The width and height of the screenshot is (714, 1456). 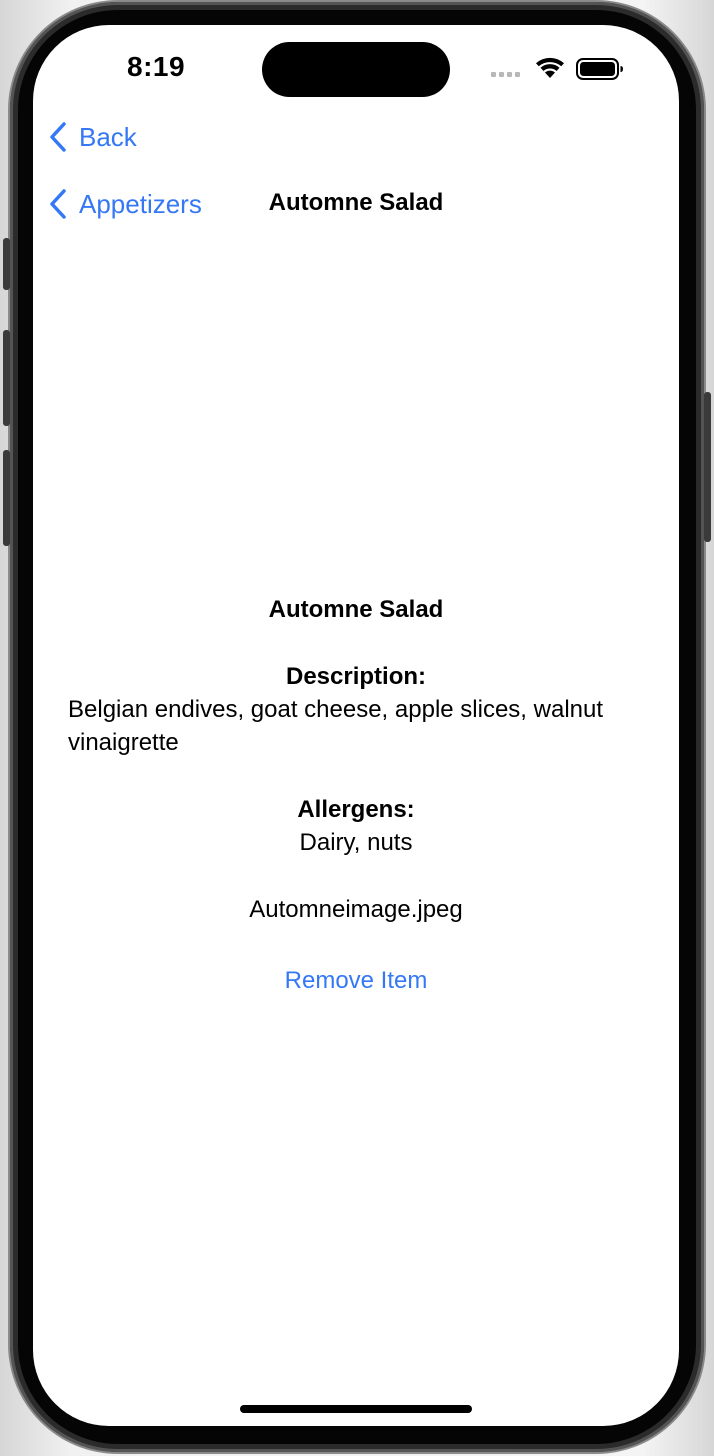 What do you see at coordinates (356, 809) in the screenshot?
I see `allergens-label: Allergens:` at bounding box center [356, 809].